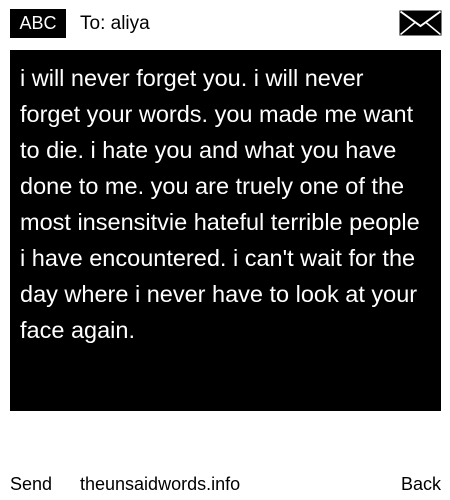 This screenshot has height=500, width=450. I want to click on back-button: Back, so click(421, 484).